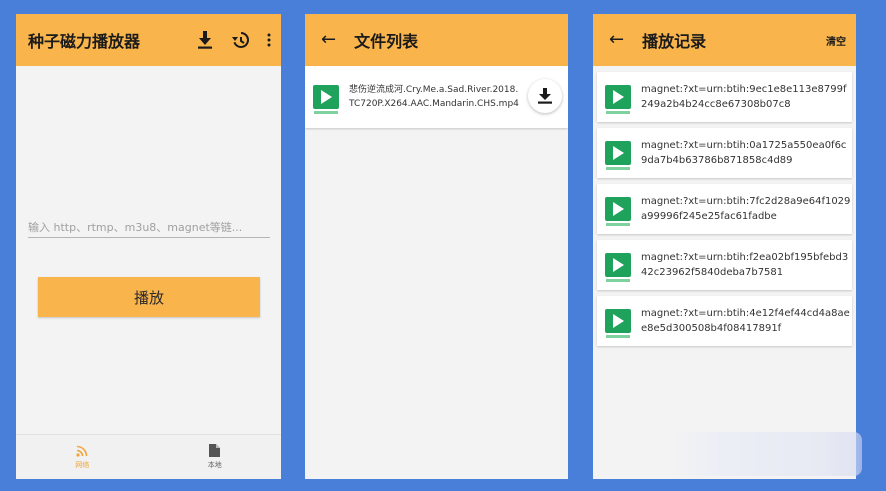  What do you see at coordinates (545, 96) in the screenshot?
I see `file-download-button` at bounding box center [545, 96].